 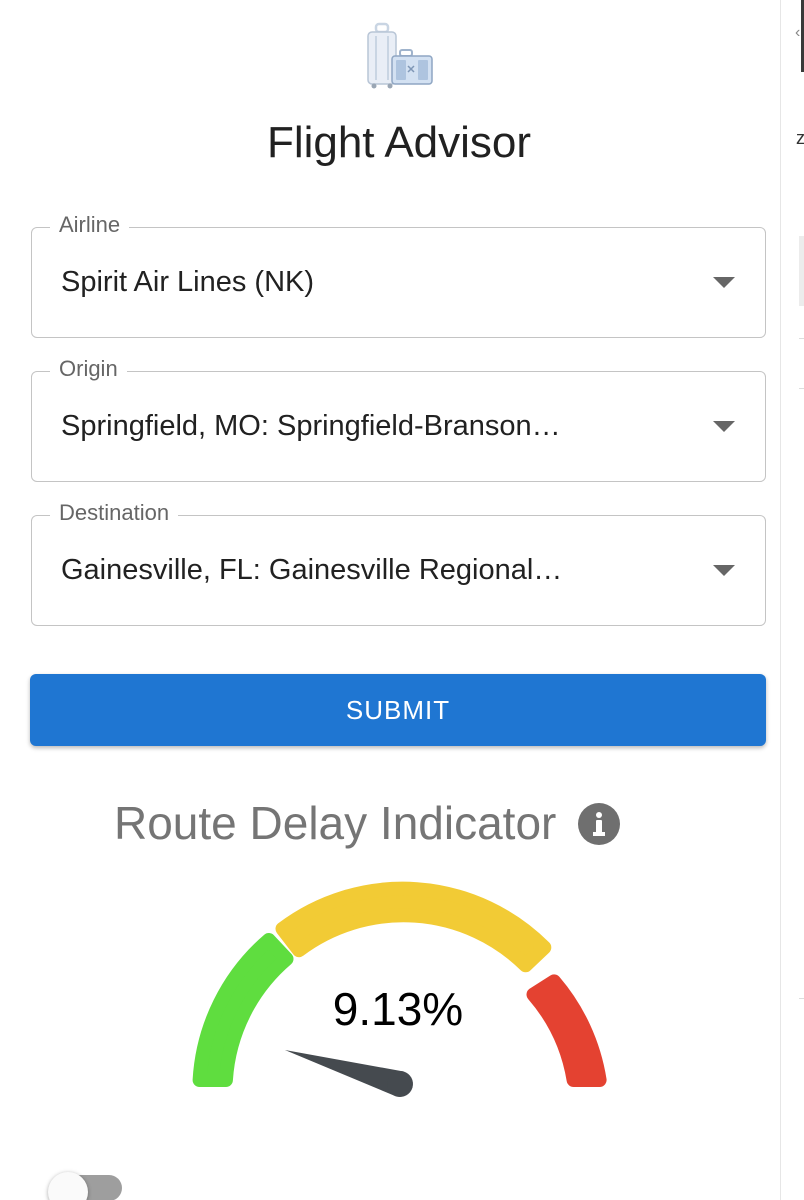 I want to click on airline-value: Spirit Air Lines (NK), so click(x=188, y=282).